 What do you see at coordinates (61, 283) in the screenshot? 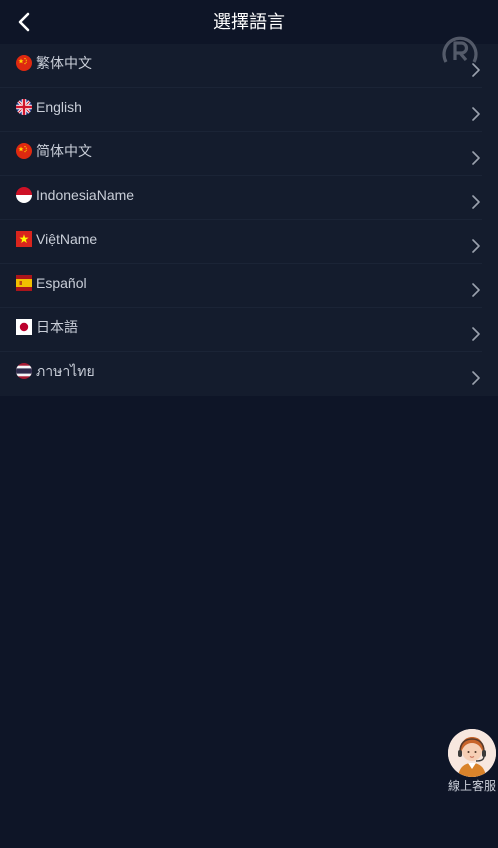
I see `language-label: Español` at bounding box center [61, 283].